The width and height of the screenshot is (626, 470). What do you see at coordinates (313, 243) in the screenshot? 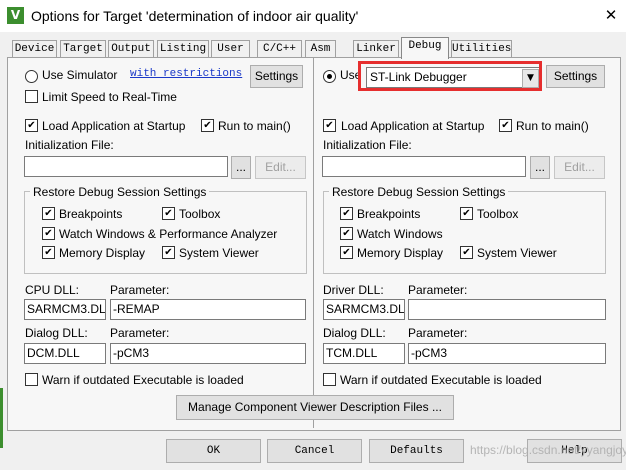
I see `panel-divider` at bounding box center [313, 243].